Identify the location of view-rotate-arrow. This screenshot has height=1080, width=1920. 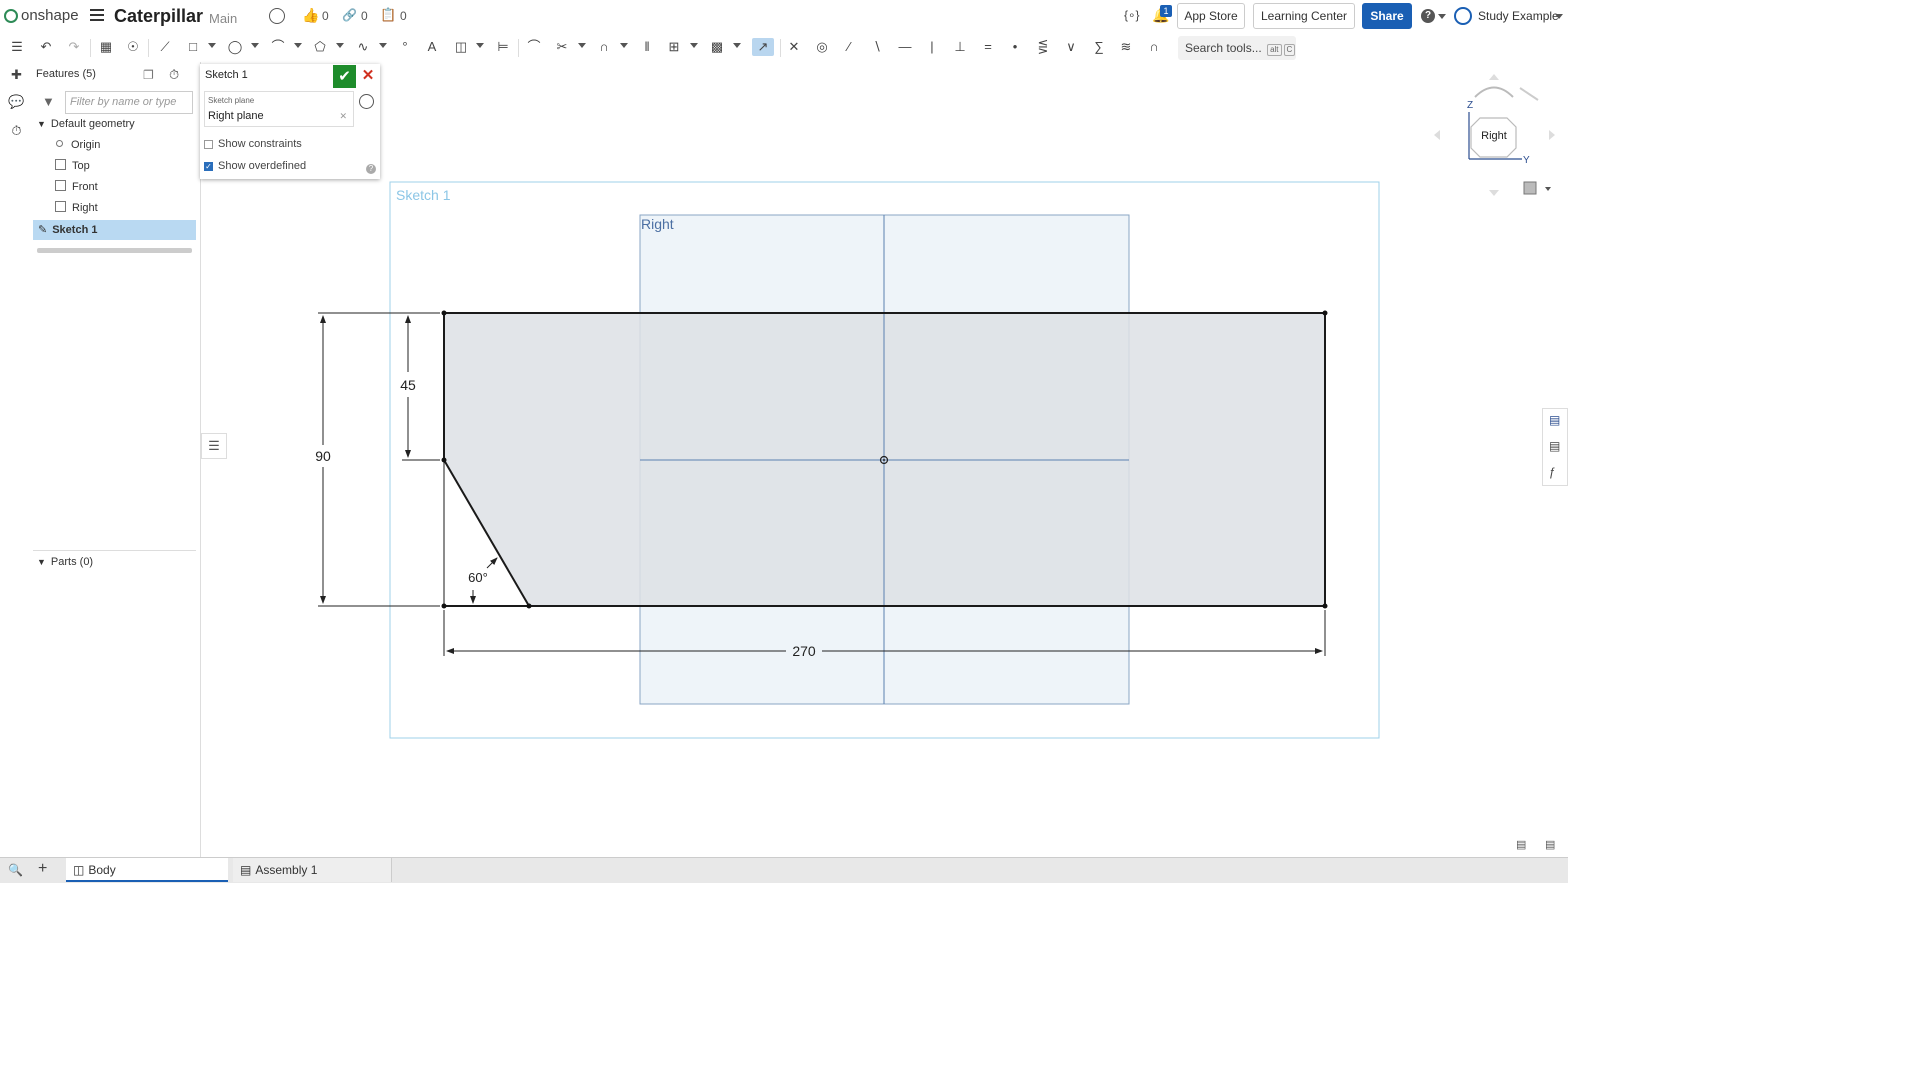
(1529, 94).